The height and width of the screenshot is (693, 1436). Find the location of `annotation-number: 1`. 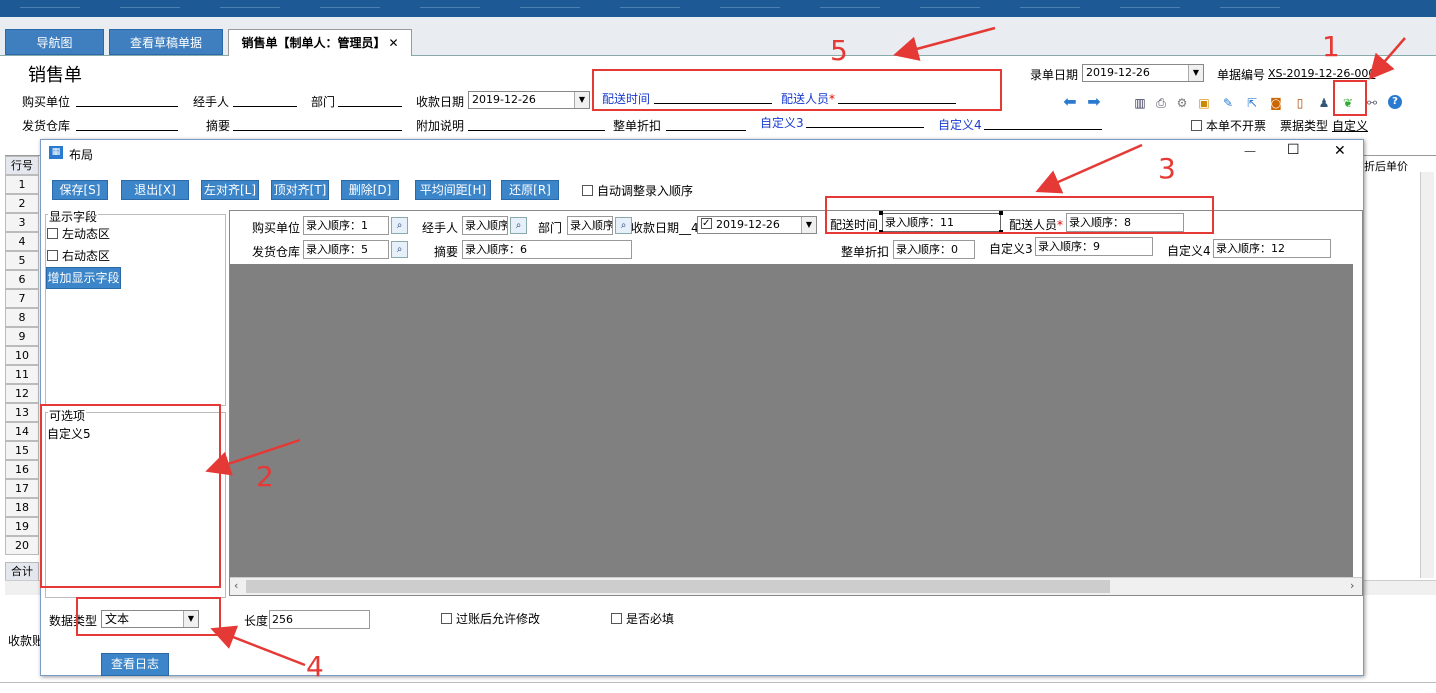

annotation-number: 1 is located at coordinates (1331, 46).